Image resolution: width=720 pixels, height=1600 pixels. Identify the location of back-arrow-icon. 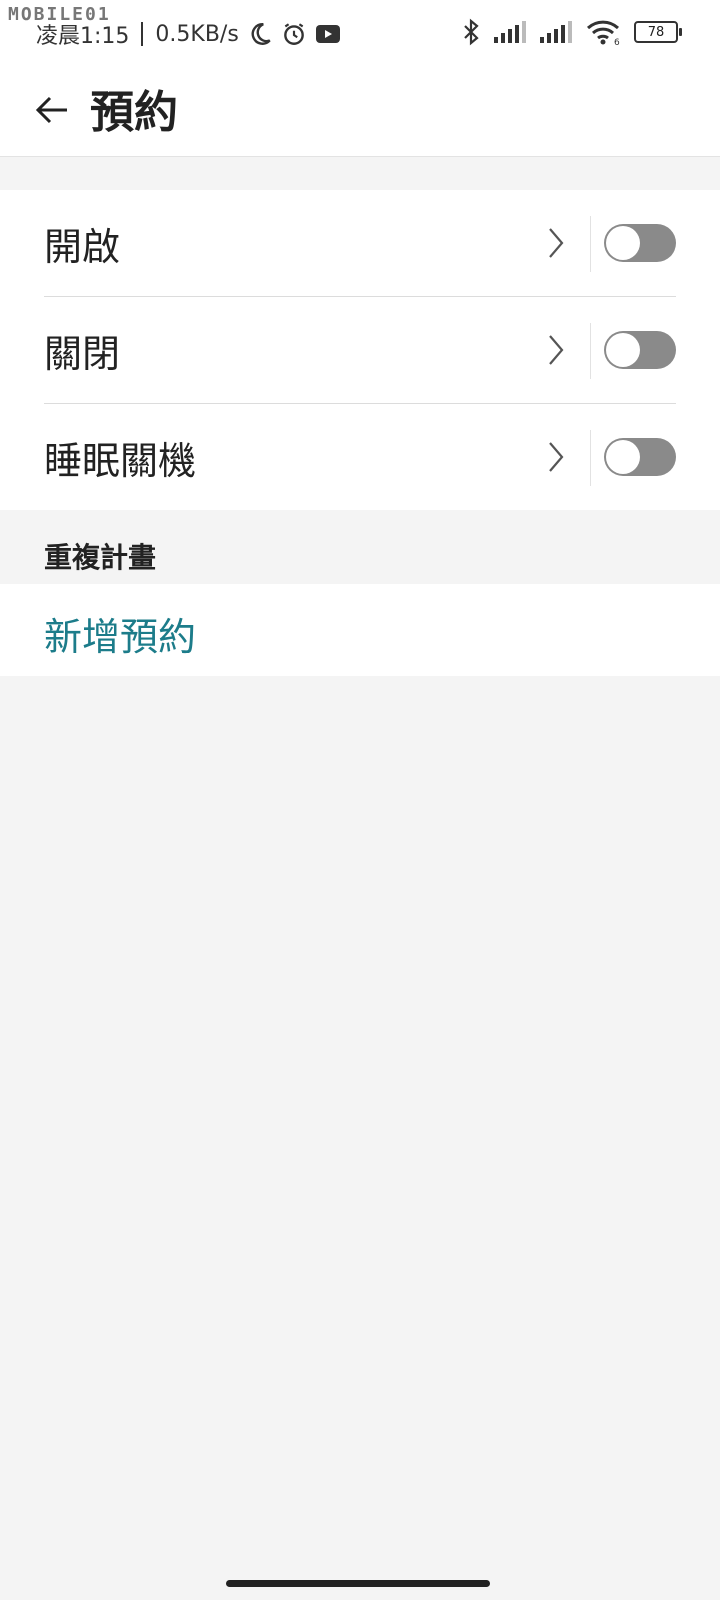
(51, 110).